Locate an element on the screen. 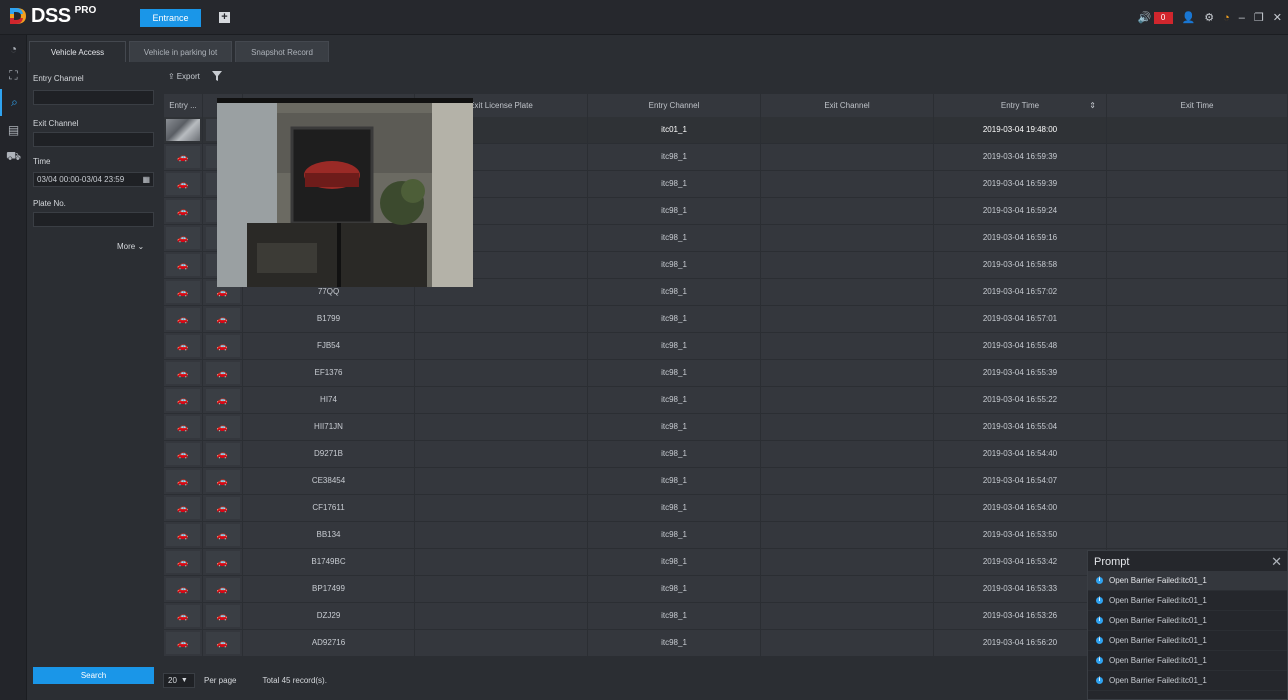 The height and width of the screenshot is (700, 1288). filter-button is located at coordinates (216, 76).